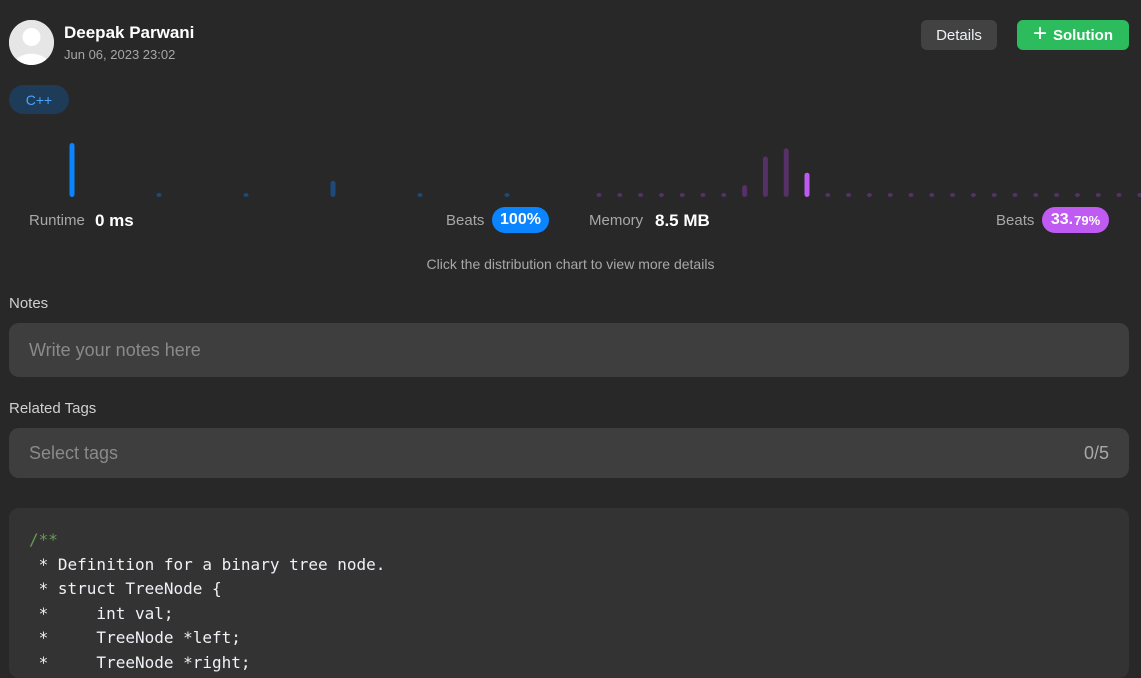 The image size is (1141, 678). Describe the element at coordinates (1083, 35) in the screenshot. I see `solution-button-label: Solution` at that location.